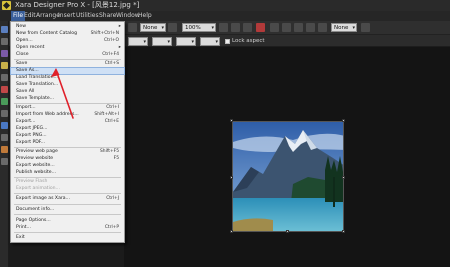  I want to click on menu-arrange: Arrange, so click(48, 16).